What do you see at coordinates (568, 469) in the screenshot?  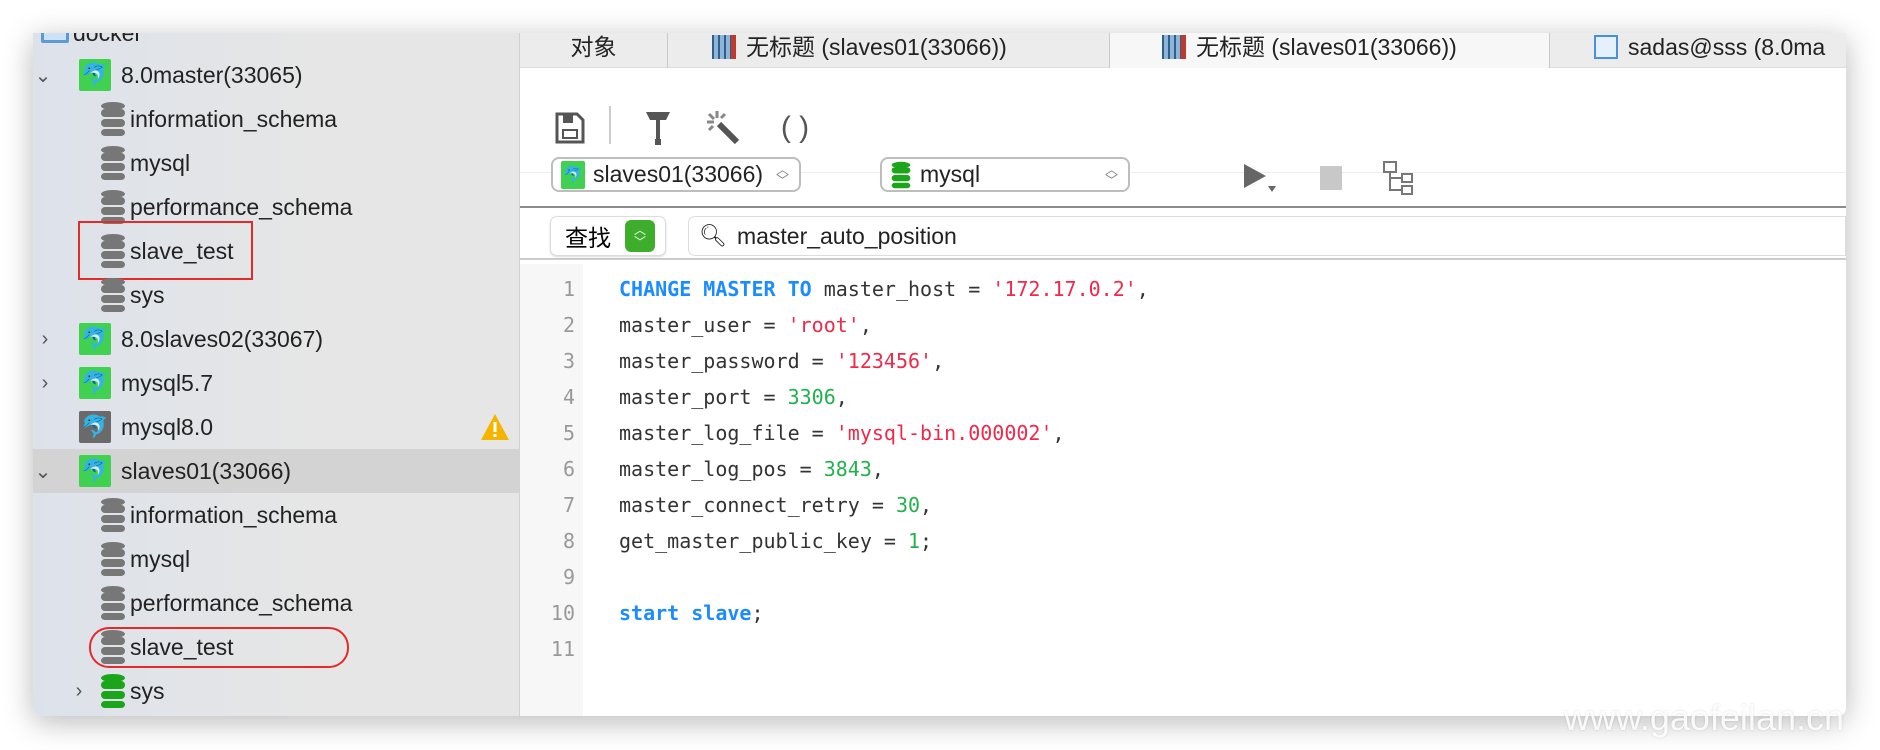 I see `line-number: 6` at bounding box center [568, 469].